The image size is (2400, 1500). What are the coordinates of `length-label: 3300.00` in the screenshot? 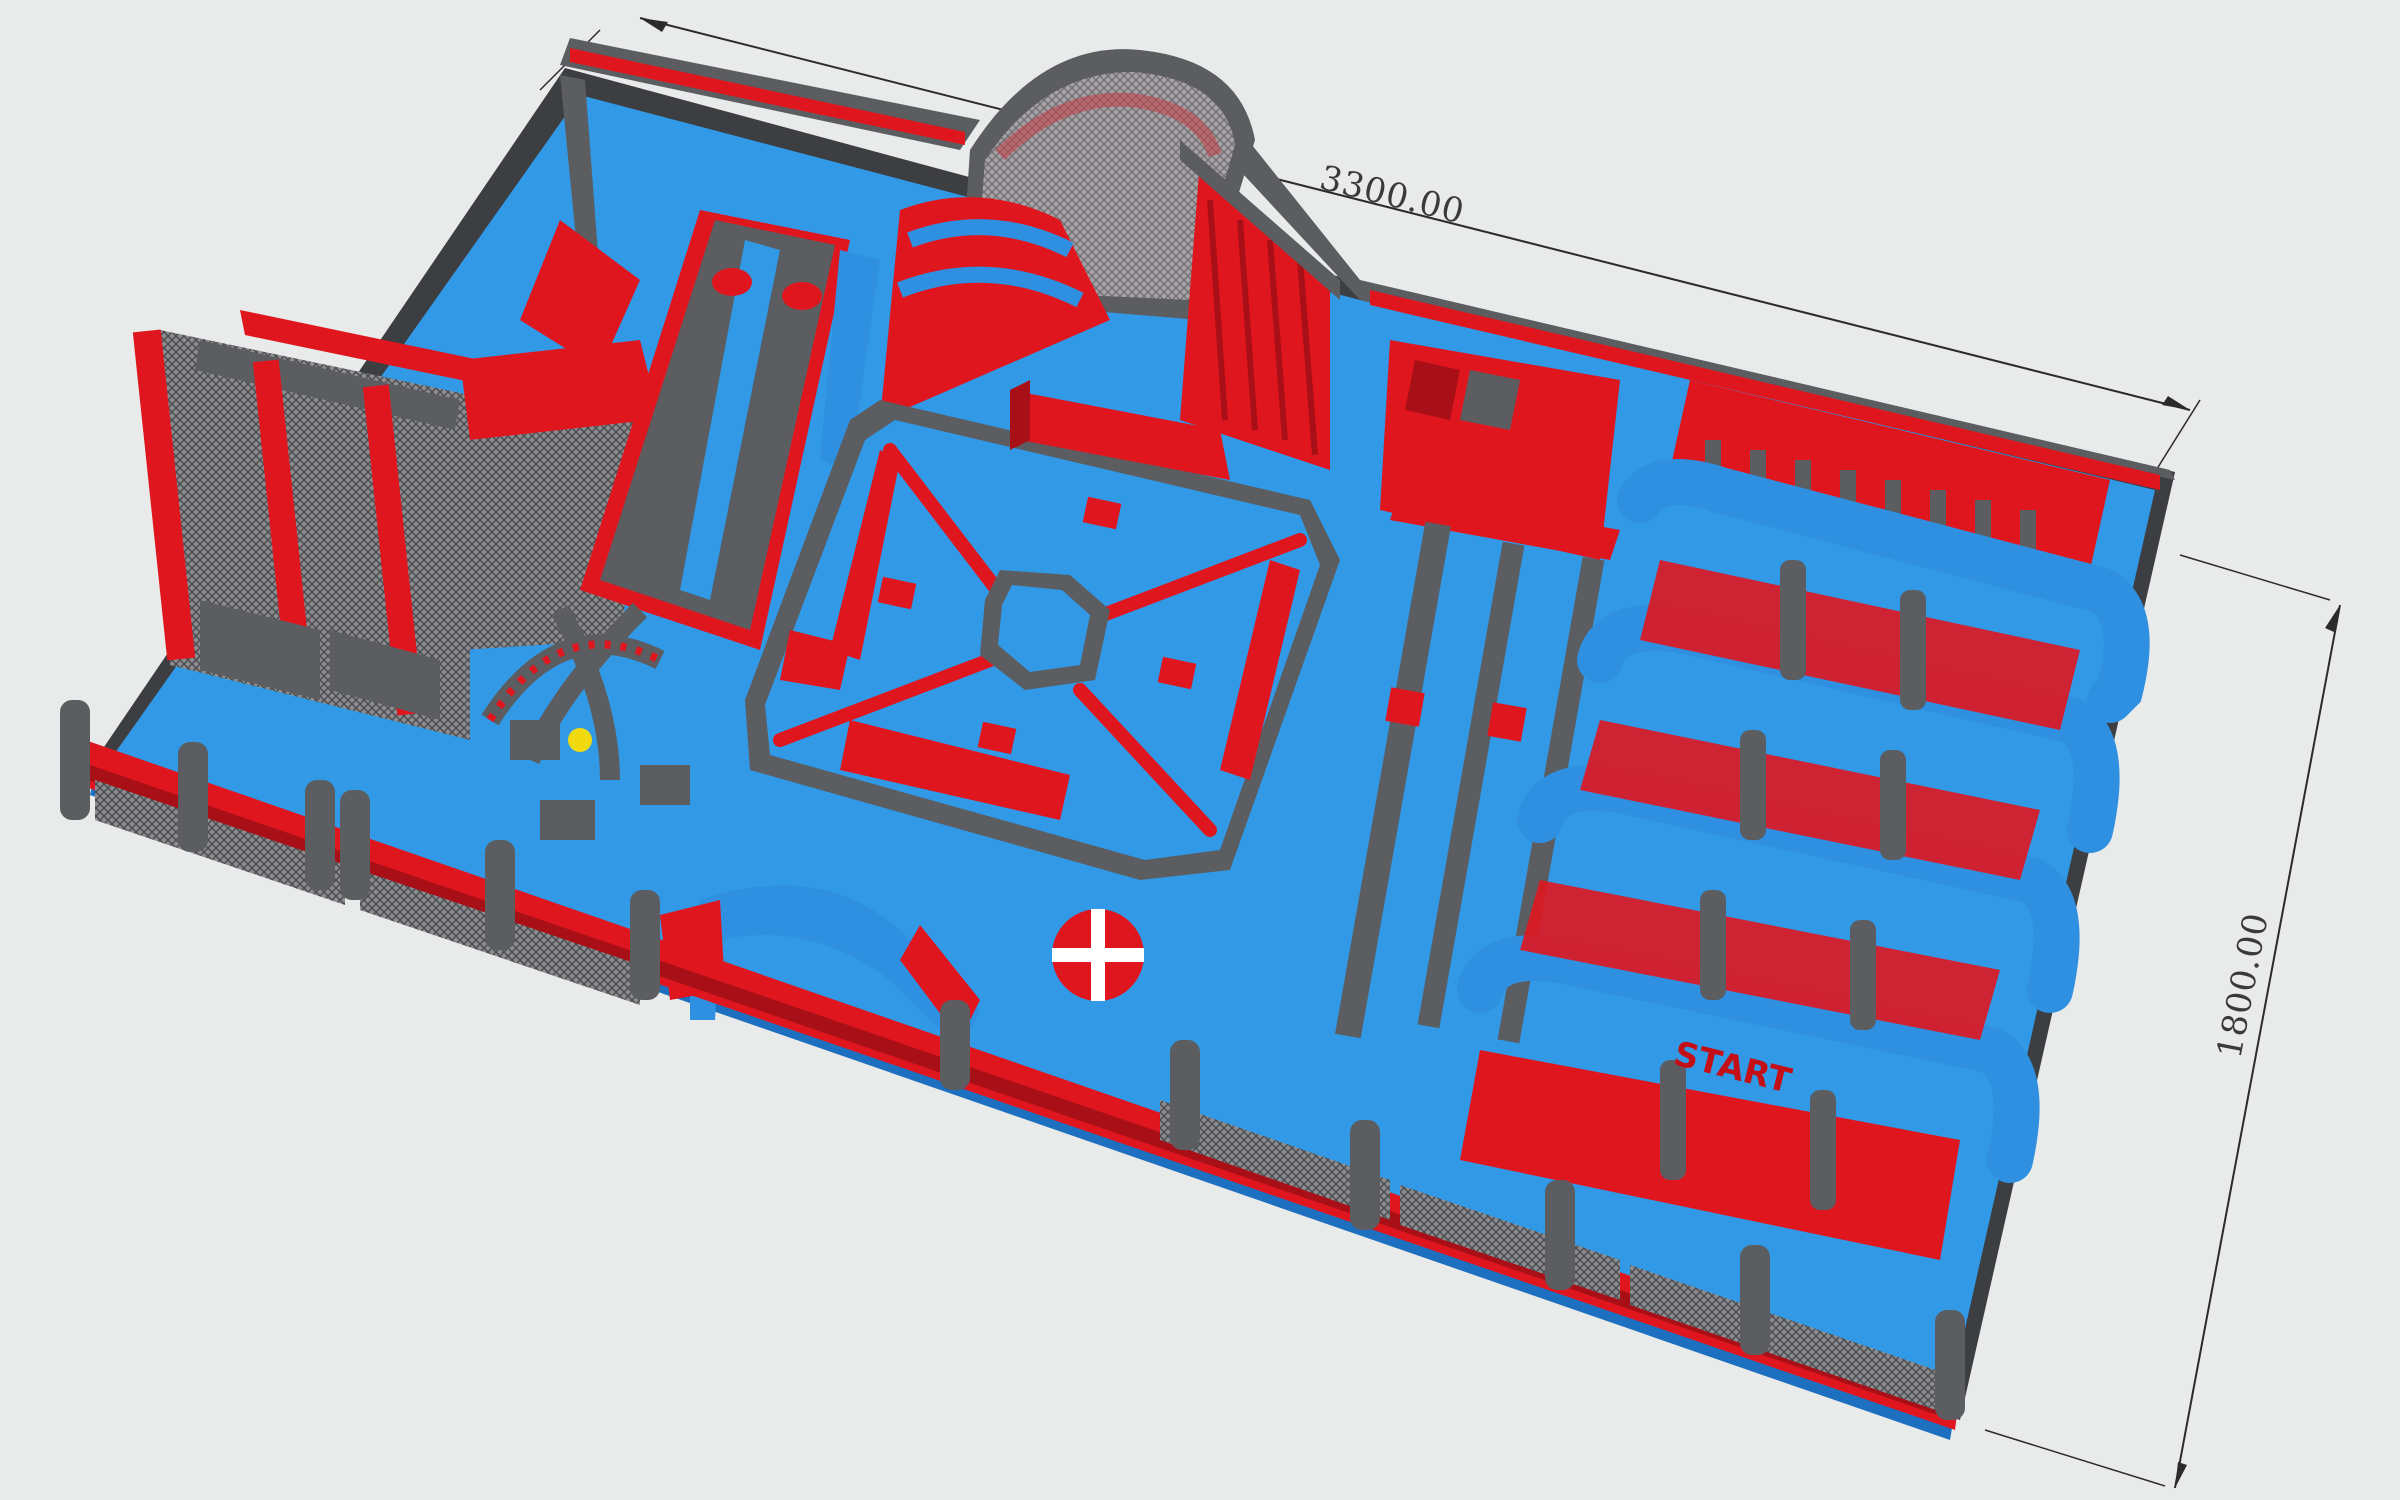 It's located at (1392, 195).